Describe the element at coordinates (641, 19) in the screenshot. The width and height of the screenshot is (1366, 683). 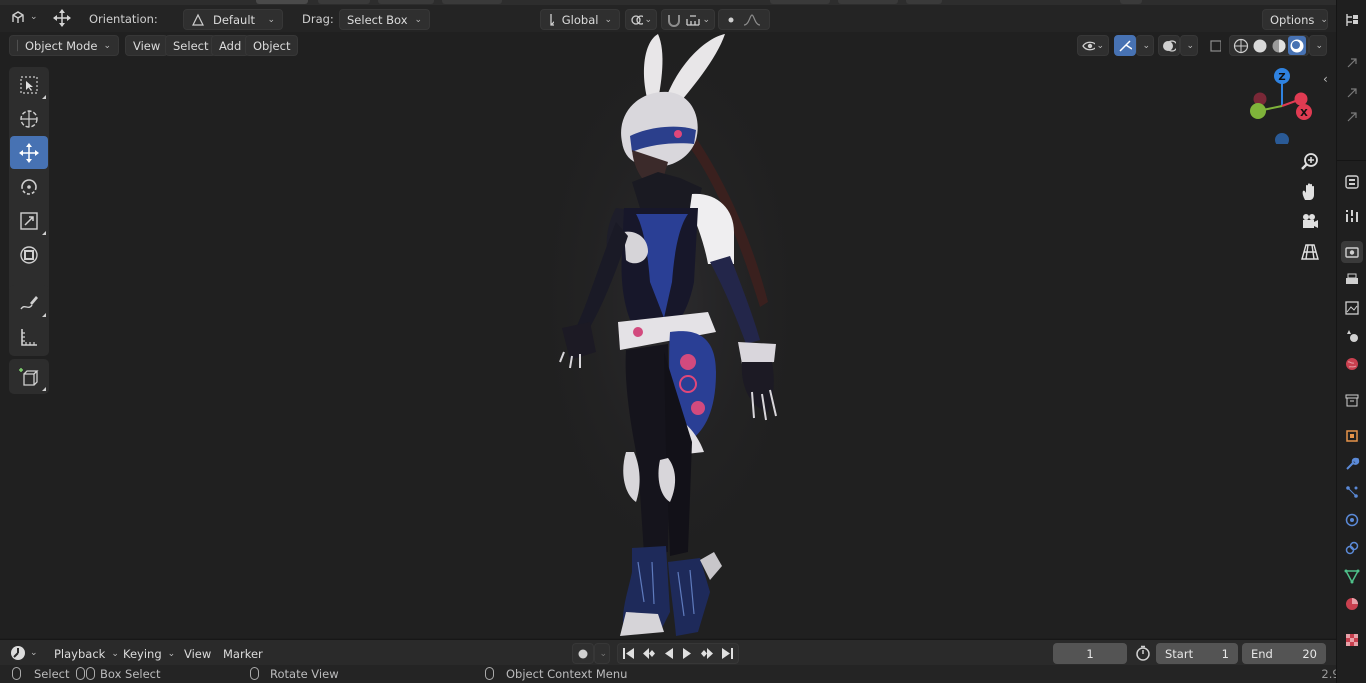
I see `pivot-point-dropdown: ⌄` at that location.